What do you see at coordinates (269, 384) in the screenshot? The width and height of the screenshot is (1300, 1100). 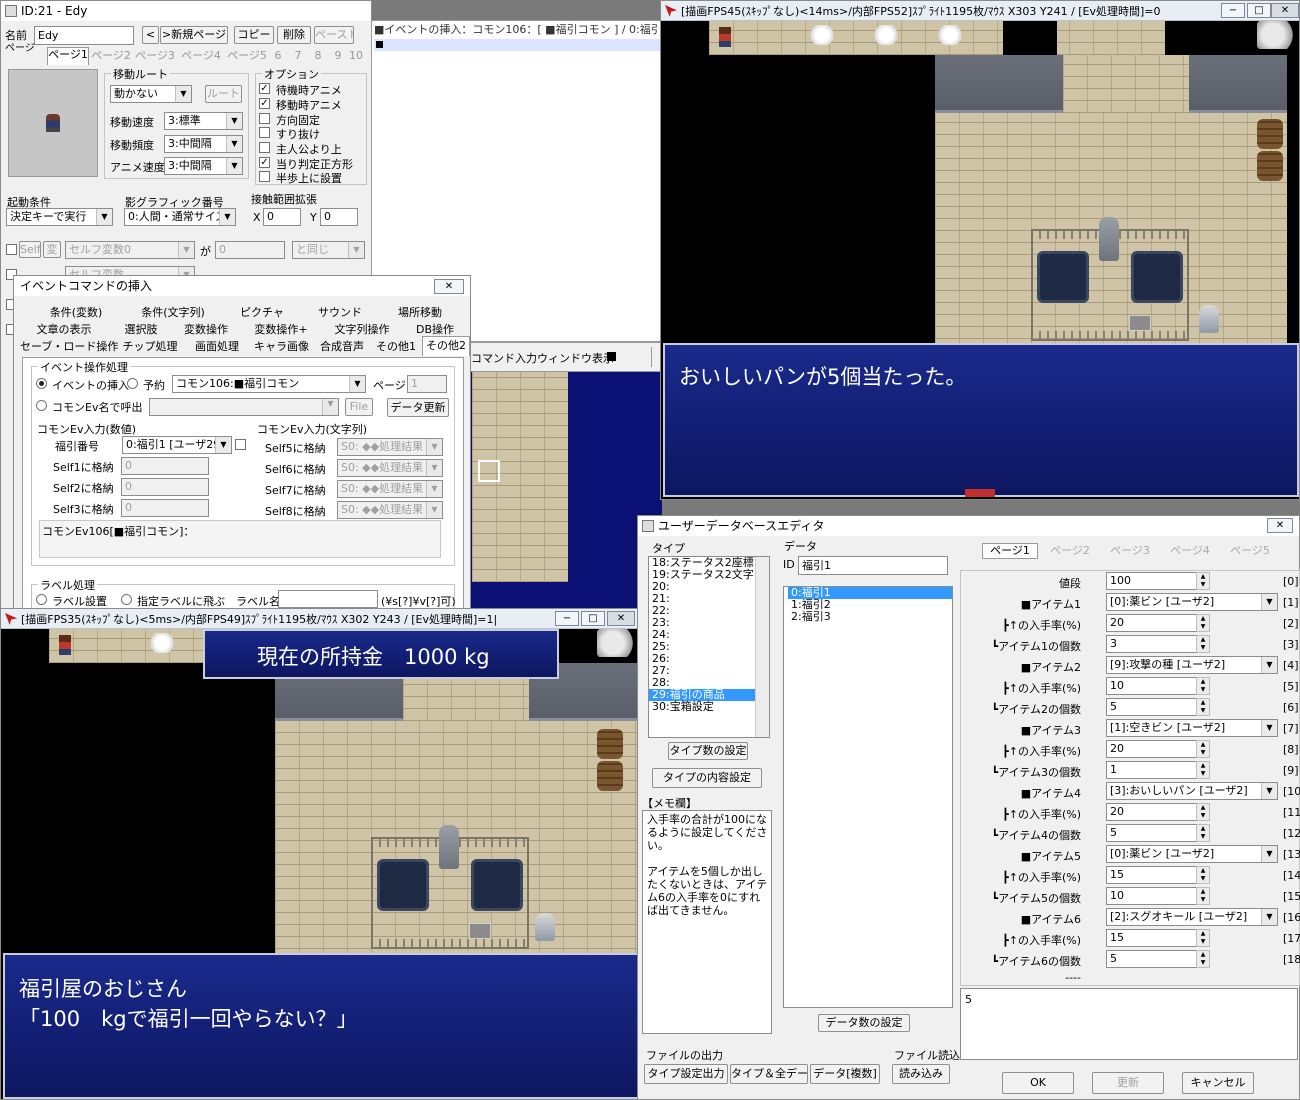 I see `common-event-select: コモン106:■福引コモン` at bounding box center [269, 384].